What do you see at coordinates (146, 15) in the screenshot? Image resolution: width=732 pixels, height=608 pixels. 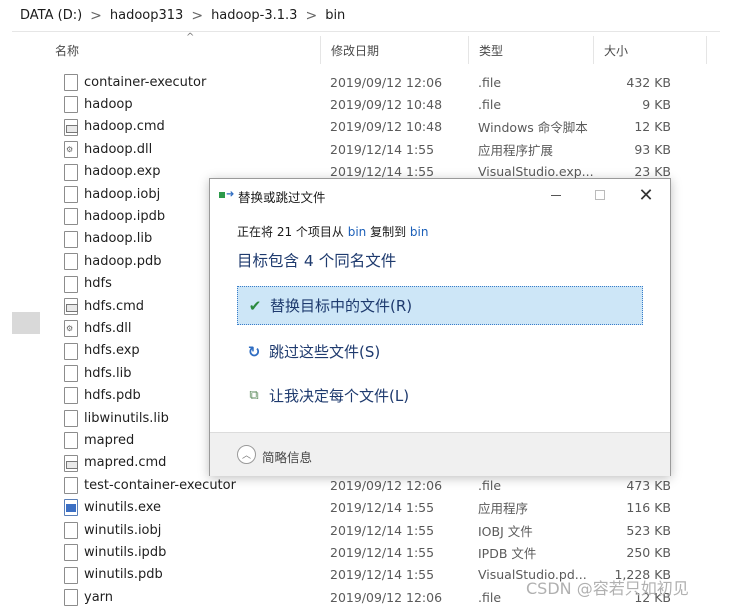 I see `breadcrumb-hadoop313: hadoop313` at bounding box center [146, 15].